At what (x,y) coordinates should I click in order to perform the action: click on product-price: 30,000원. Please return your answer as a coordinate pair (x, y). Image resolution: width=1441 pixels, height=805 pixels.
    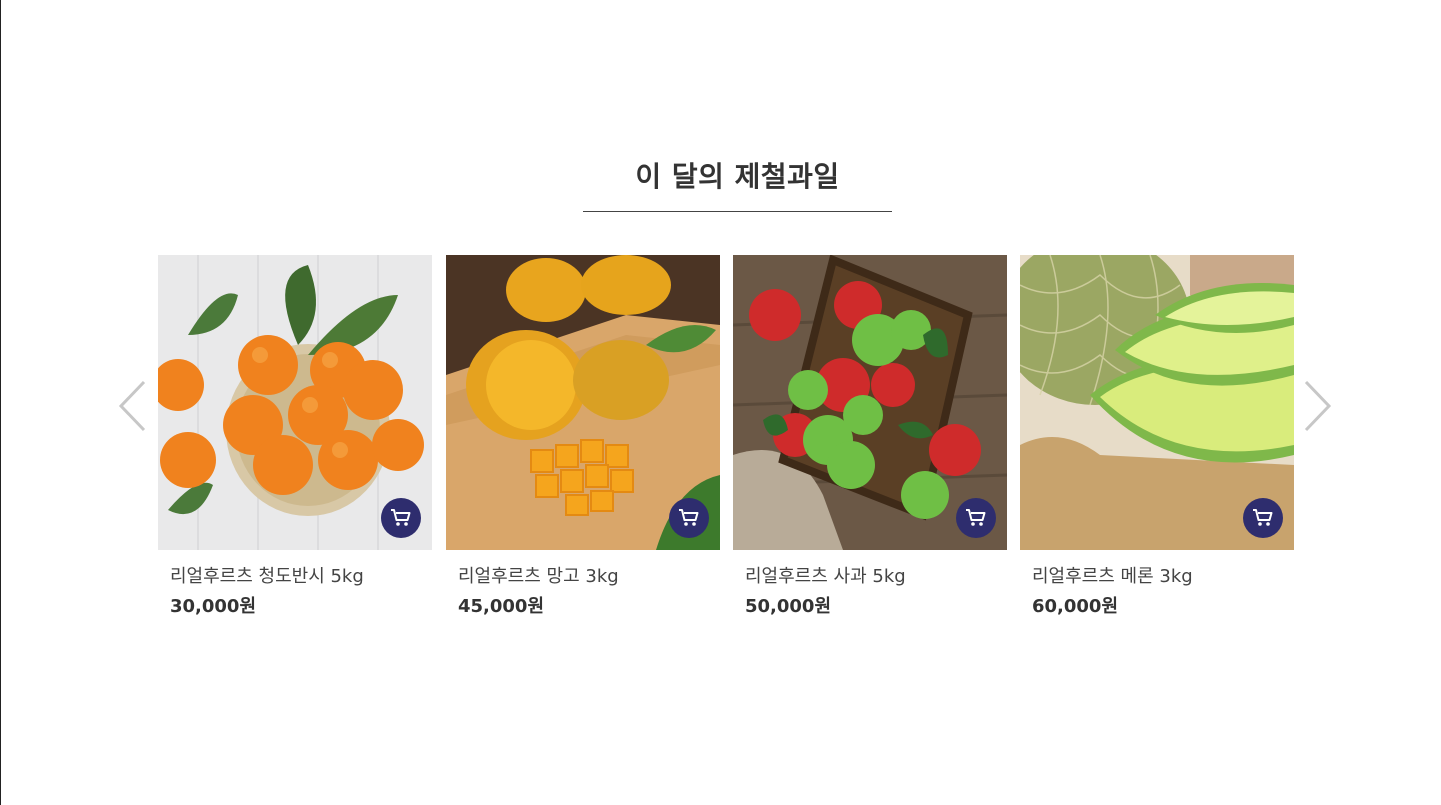
    Looking at the image, I should click on (213, 606).